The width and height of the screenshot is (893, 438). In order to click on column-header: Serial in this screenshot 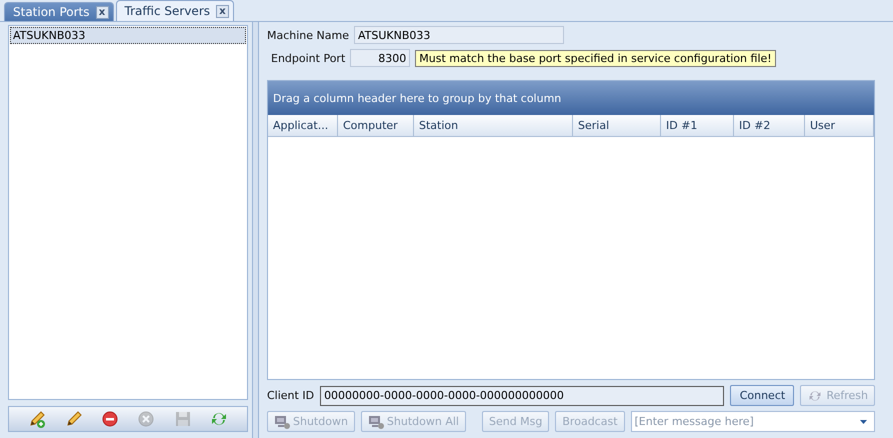, I will do `click(617, 125)`.